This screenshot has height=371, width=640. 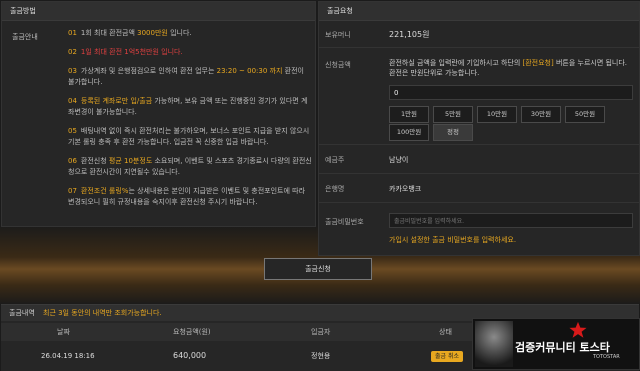 I want to click on withdraw-method-title: 출금방법, so click(x=158, y=11).